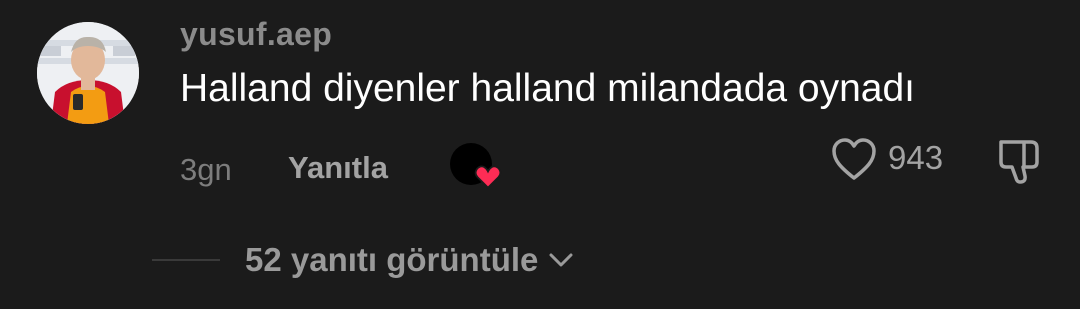 This screenshot has width=1080, height=309. I want to click on avatar, so click(88, 73).